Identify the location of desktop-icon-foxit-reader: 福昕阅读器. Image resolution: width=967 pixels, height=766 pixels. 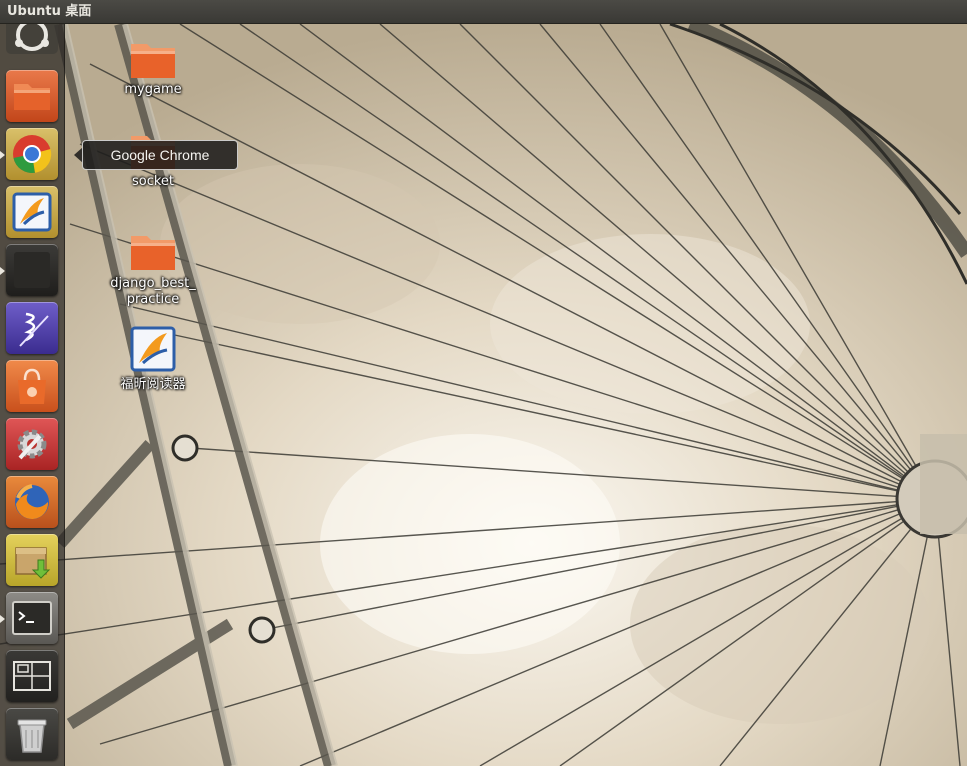
(153, 359).